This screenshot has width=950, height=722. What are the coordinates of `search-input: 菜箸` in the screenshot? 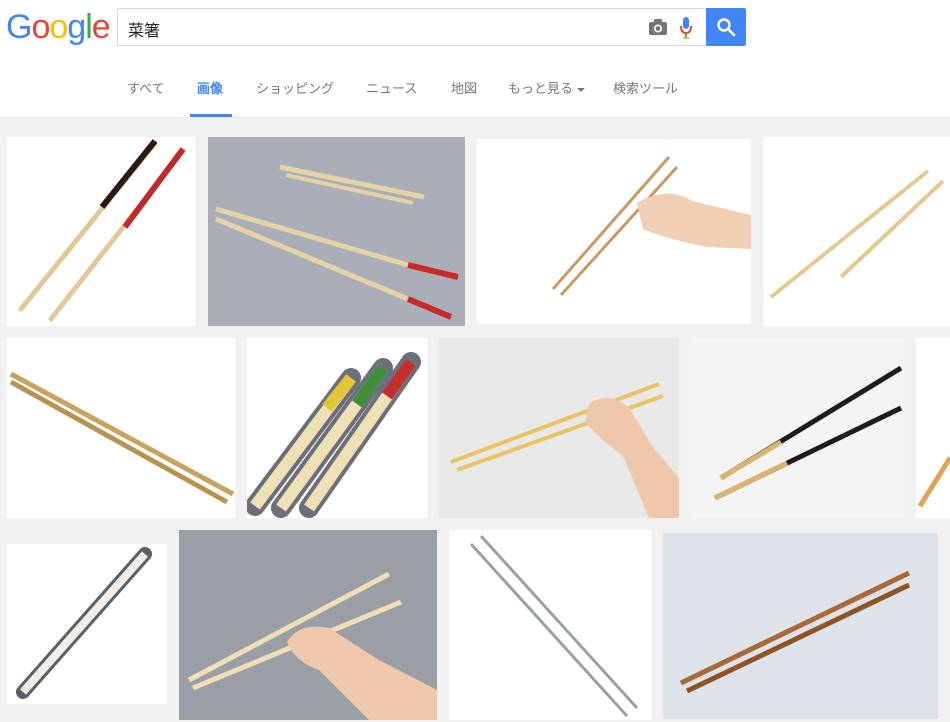 It's located at (411, 27).